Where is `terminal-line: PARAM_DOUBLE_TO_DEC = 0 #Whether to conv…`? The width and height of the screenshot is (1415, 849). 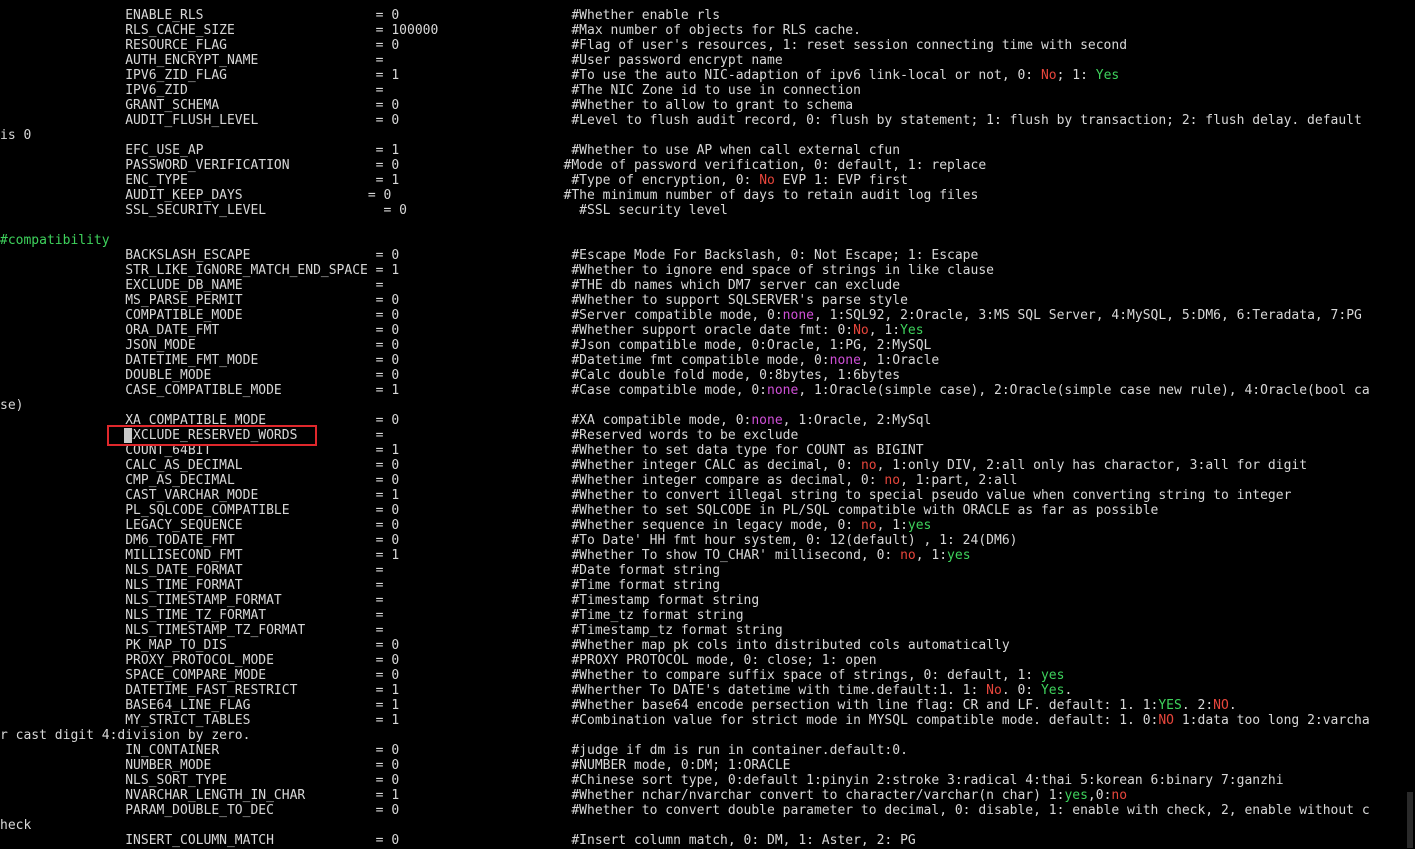
terminal-line: PARAM_DOUBLE_TO_DEC = 0 #Whether to conv… is located at coordinates (685, 810).